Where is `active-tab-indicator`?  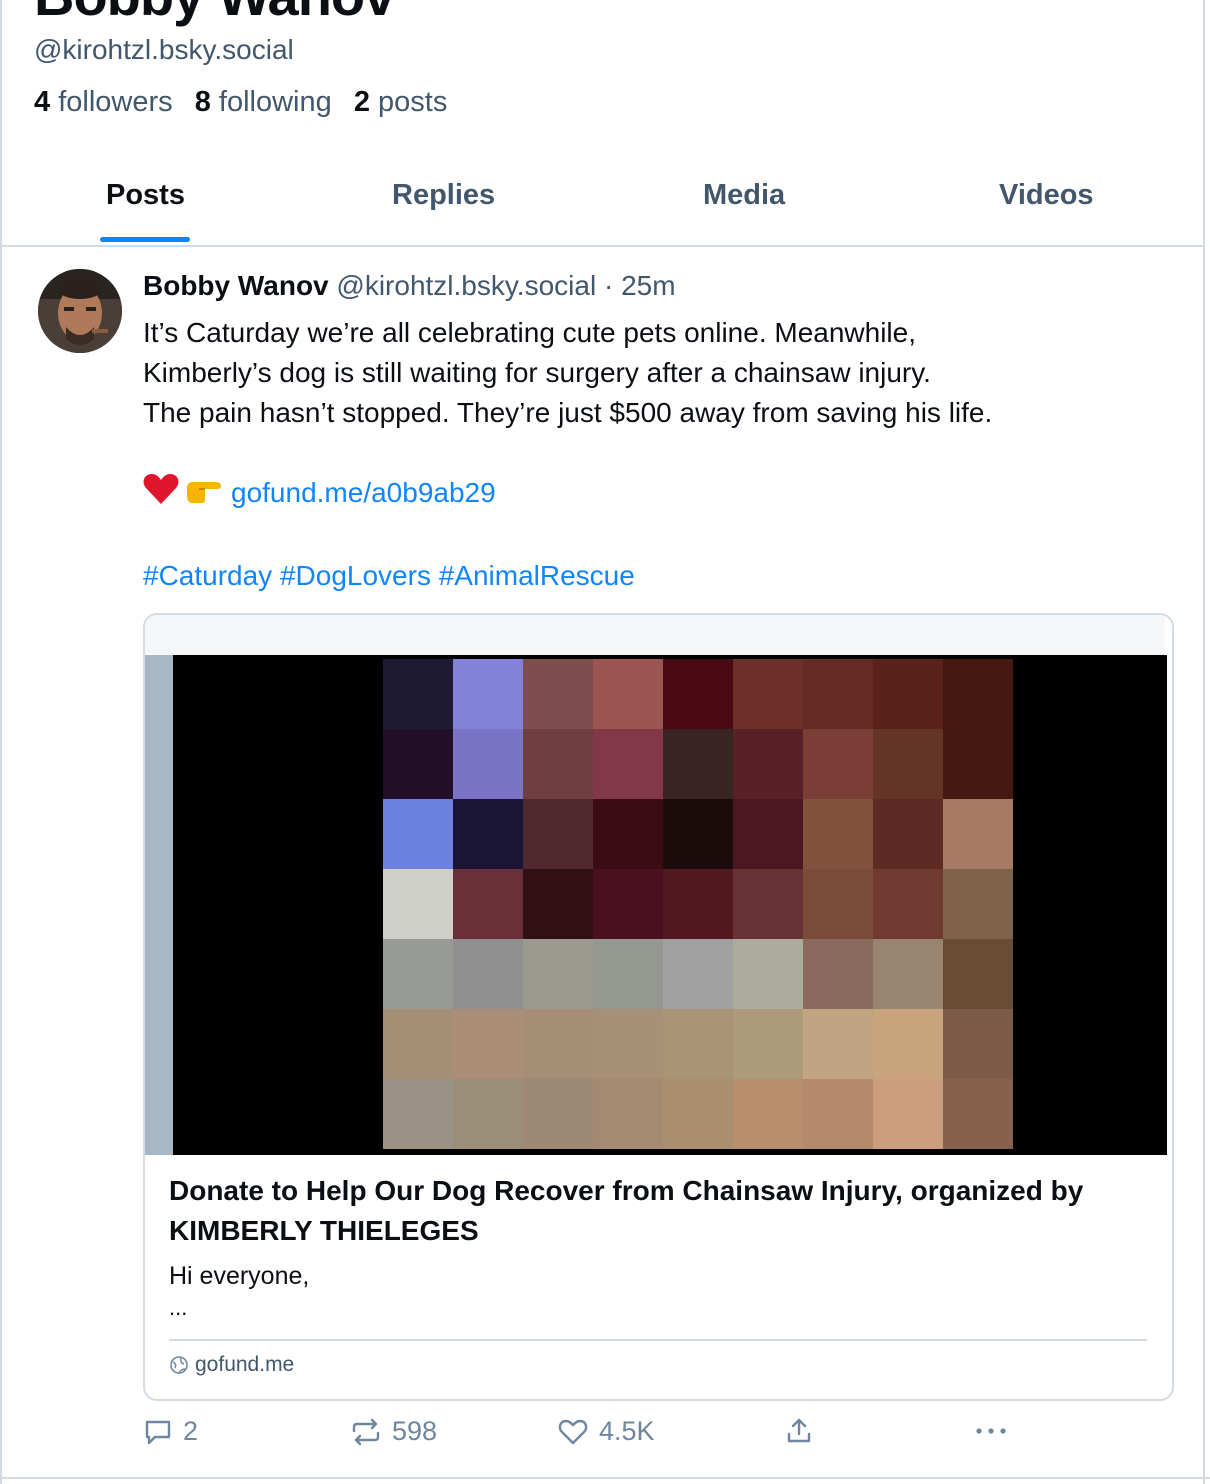 active-tab-indicator is located at coordinates (145, 239).